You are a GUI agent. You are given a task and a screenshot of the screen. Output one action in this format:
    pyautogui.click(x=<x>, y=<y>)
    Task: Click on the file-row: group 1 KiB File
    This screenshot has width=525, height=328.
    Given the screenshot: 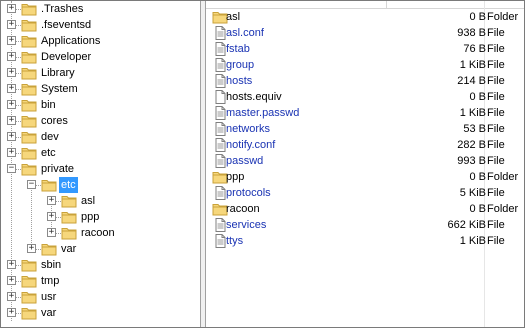 What is the action you would take?
    pyautogui.click(x=365, y=65)
    